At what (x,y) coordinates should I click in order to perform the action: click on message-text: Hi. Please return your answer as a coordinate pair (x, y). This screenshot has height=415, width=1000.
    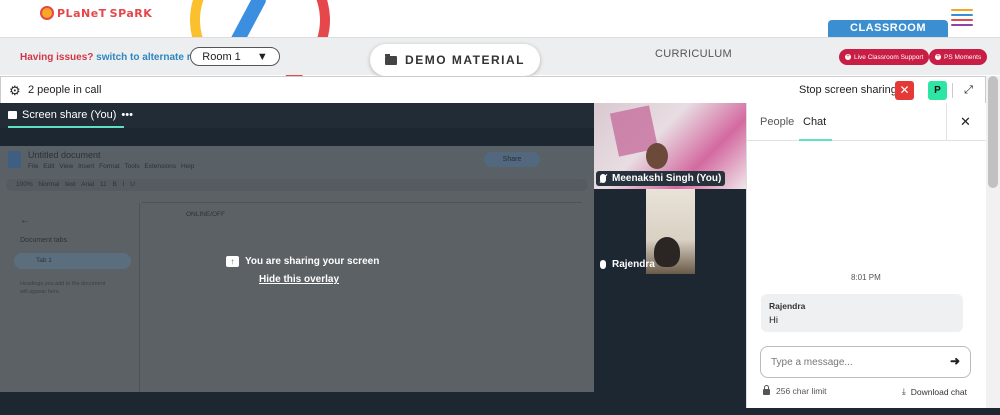
    Looking at the image, I should click on (773, 320).